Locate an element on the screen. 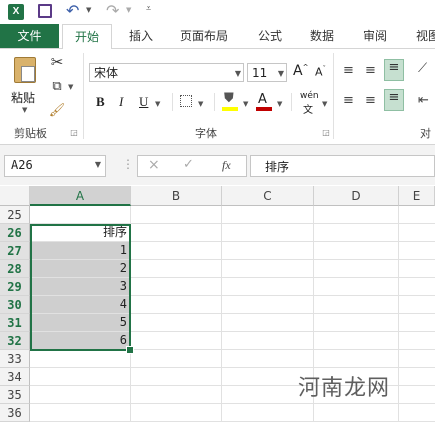 Image resolution: width=435 pixels, height=422 pixels. paste-icon is located at coordinates (25, 70).